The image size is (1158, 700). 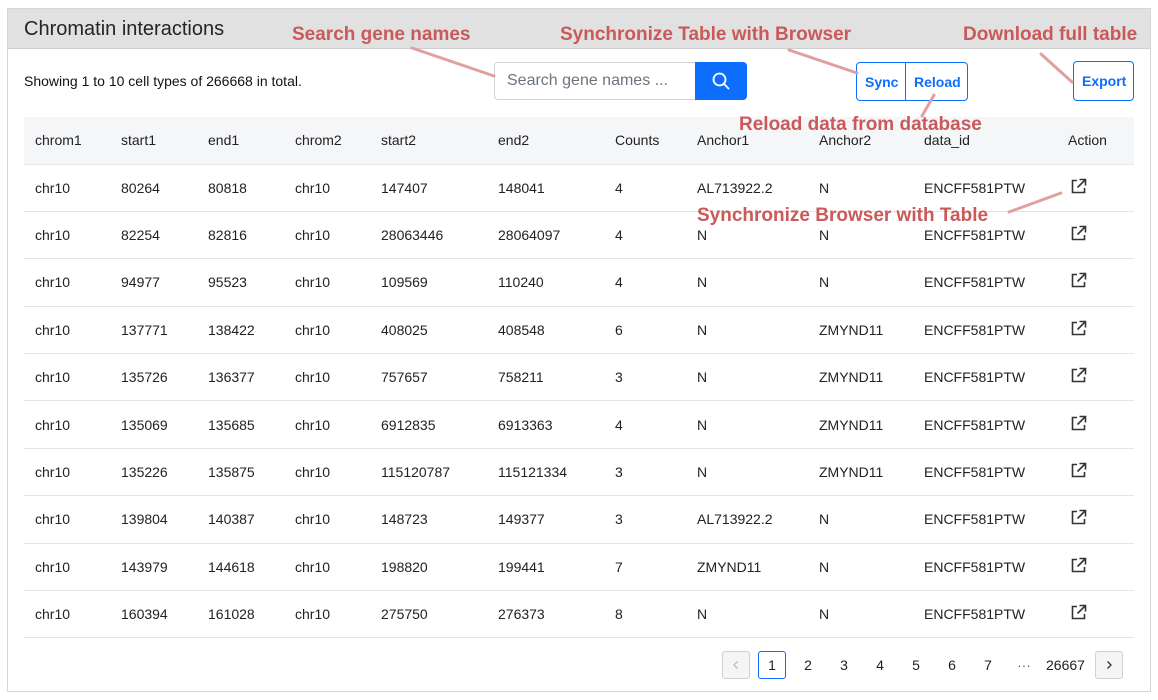 I want to click on cell-start2: 408025, so click(x=428, y=330).